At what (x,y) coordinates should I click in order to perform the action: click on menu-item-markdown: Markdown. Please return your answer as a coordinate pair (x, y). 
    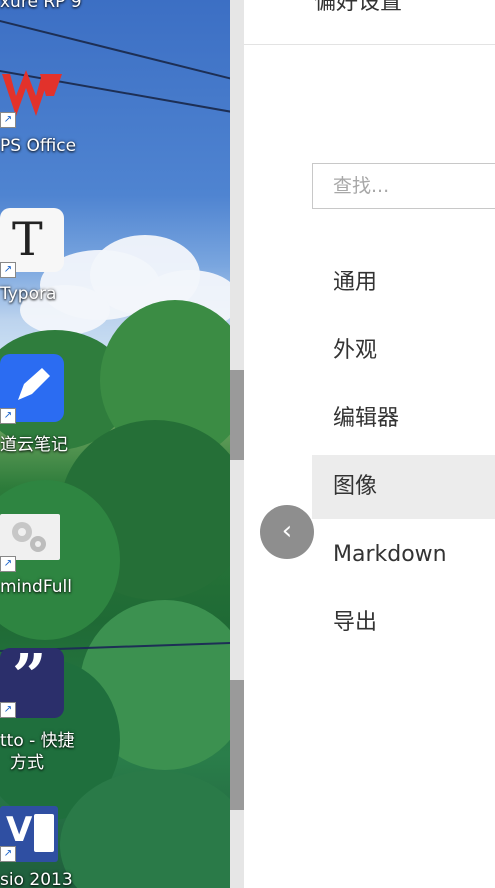
    Looking at the image, I should click on (403, 555).